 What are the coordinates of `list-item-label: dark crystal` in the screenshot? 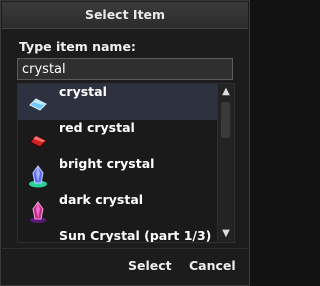 It's located at (101, 199).